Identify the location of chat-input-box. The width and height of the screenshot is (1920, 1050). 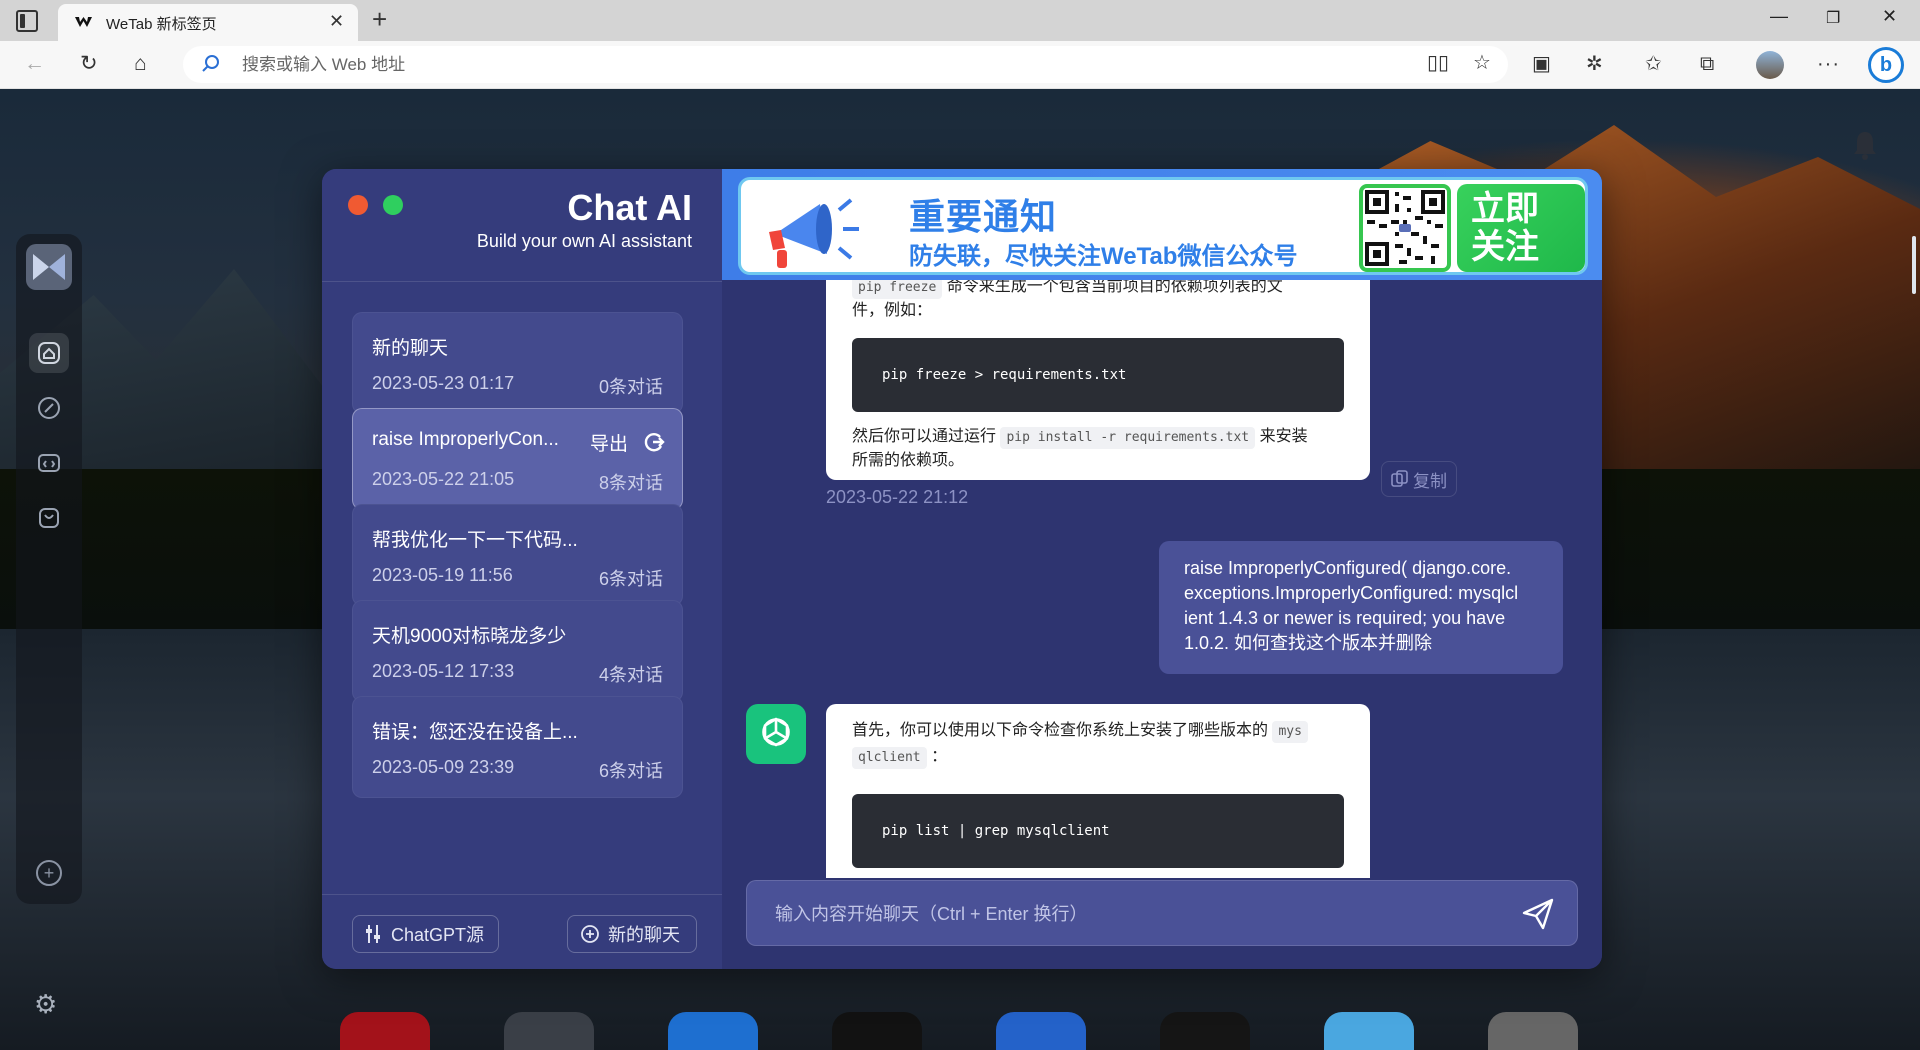
(1162, 913).